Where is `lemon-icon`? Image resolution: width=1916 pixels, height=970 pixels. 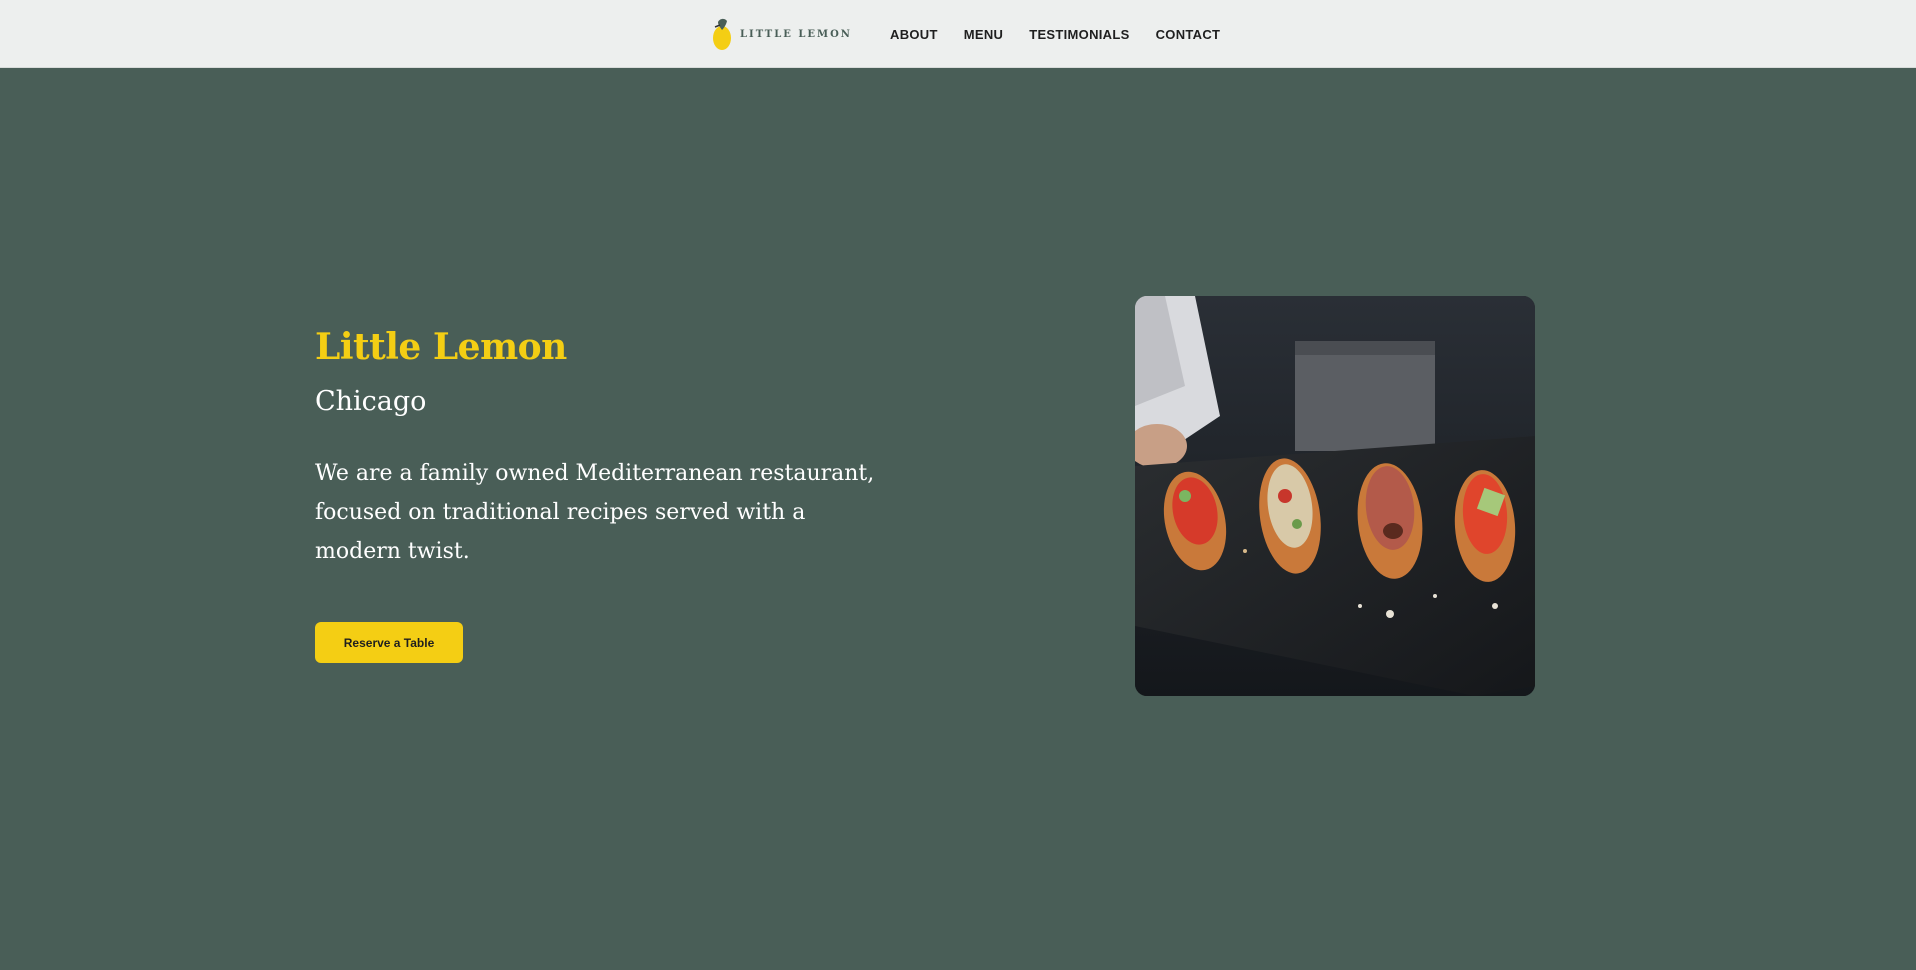 lemon-icon is located at coordinates (722, 34).